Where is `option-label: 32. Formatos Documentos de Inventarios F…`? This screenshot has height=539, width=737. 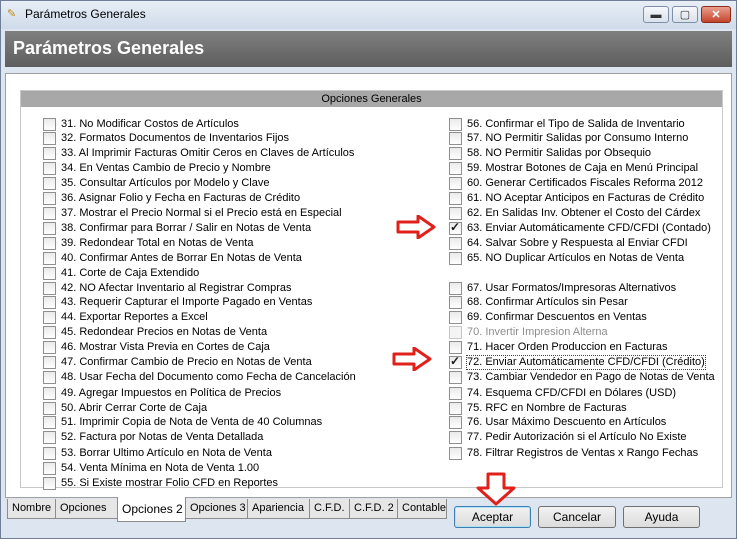
option-label: 32. Formatos Documentos de Inventarios F… is located at coordinates (175, 138).